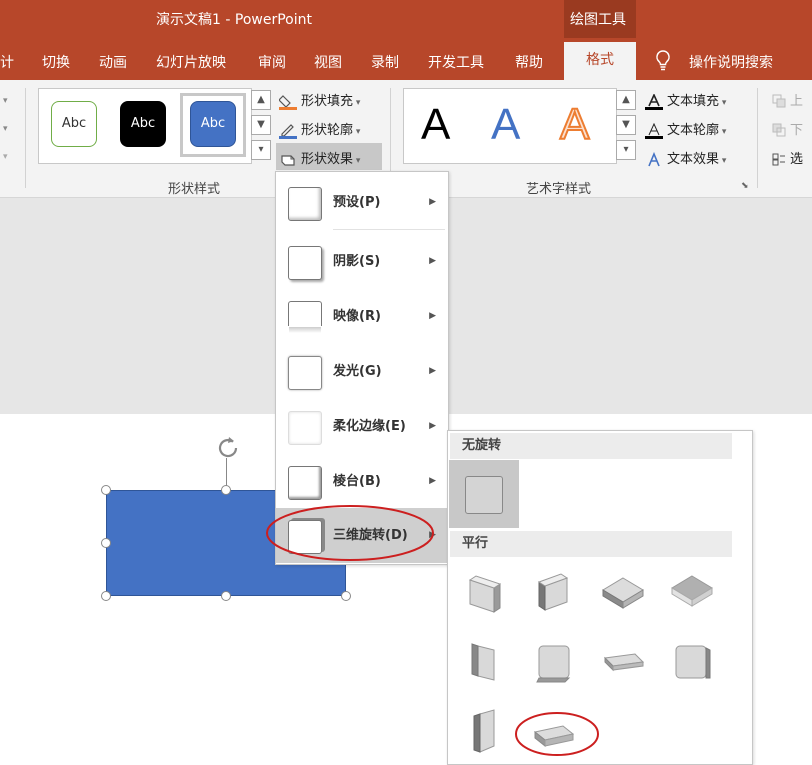 The image size is (812, 765). I want to click on bring-forward-button: 上, so click(787, 100).